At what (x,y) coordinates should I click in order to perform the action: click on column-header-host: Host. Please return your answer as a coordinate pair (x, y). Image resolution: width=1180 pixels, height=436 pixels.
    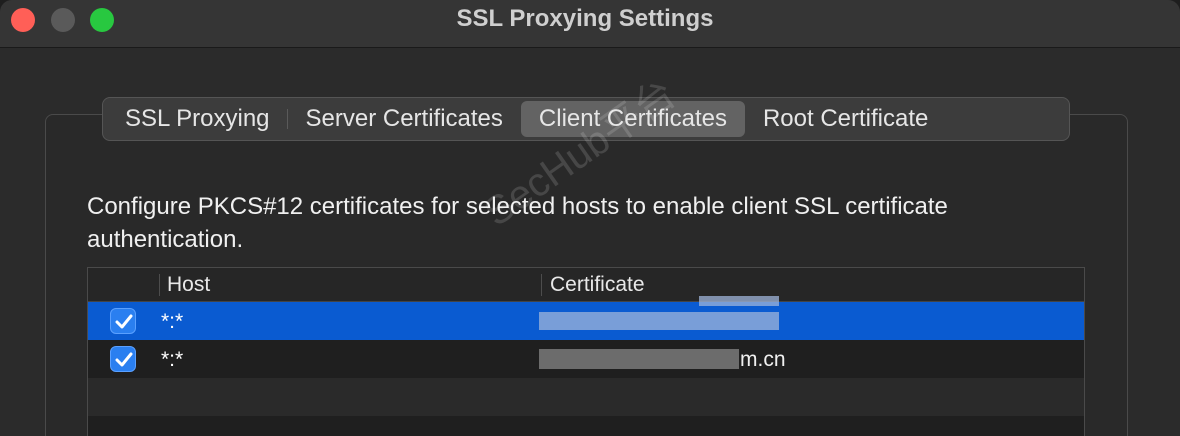
    Looking at the image, I should click on (188, 285).